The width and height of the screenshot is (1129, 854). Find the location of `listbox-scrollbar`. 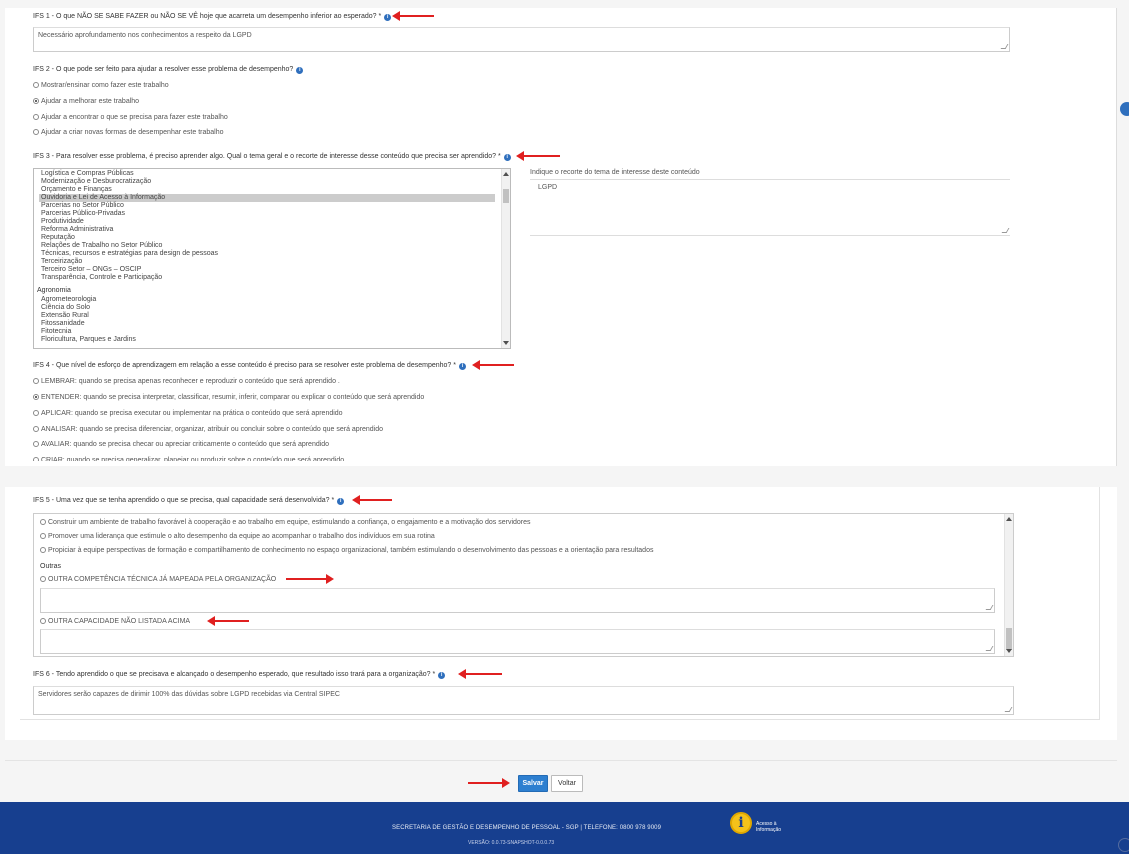

listbox-scrollbar is located at coordinates (505, 258).